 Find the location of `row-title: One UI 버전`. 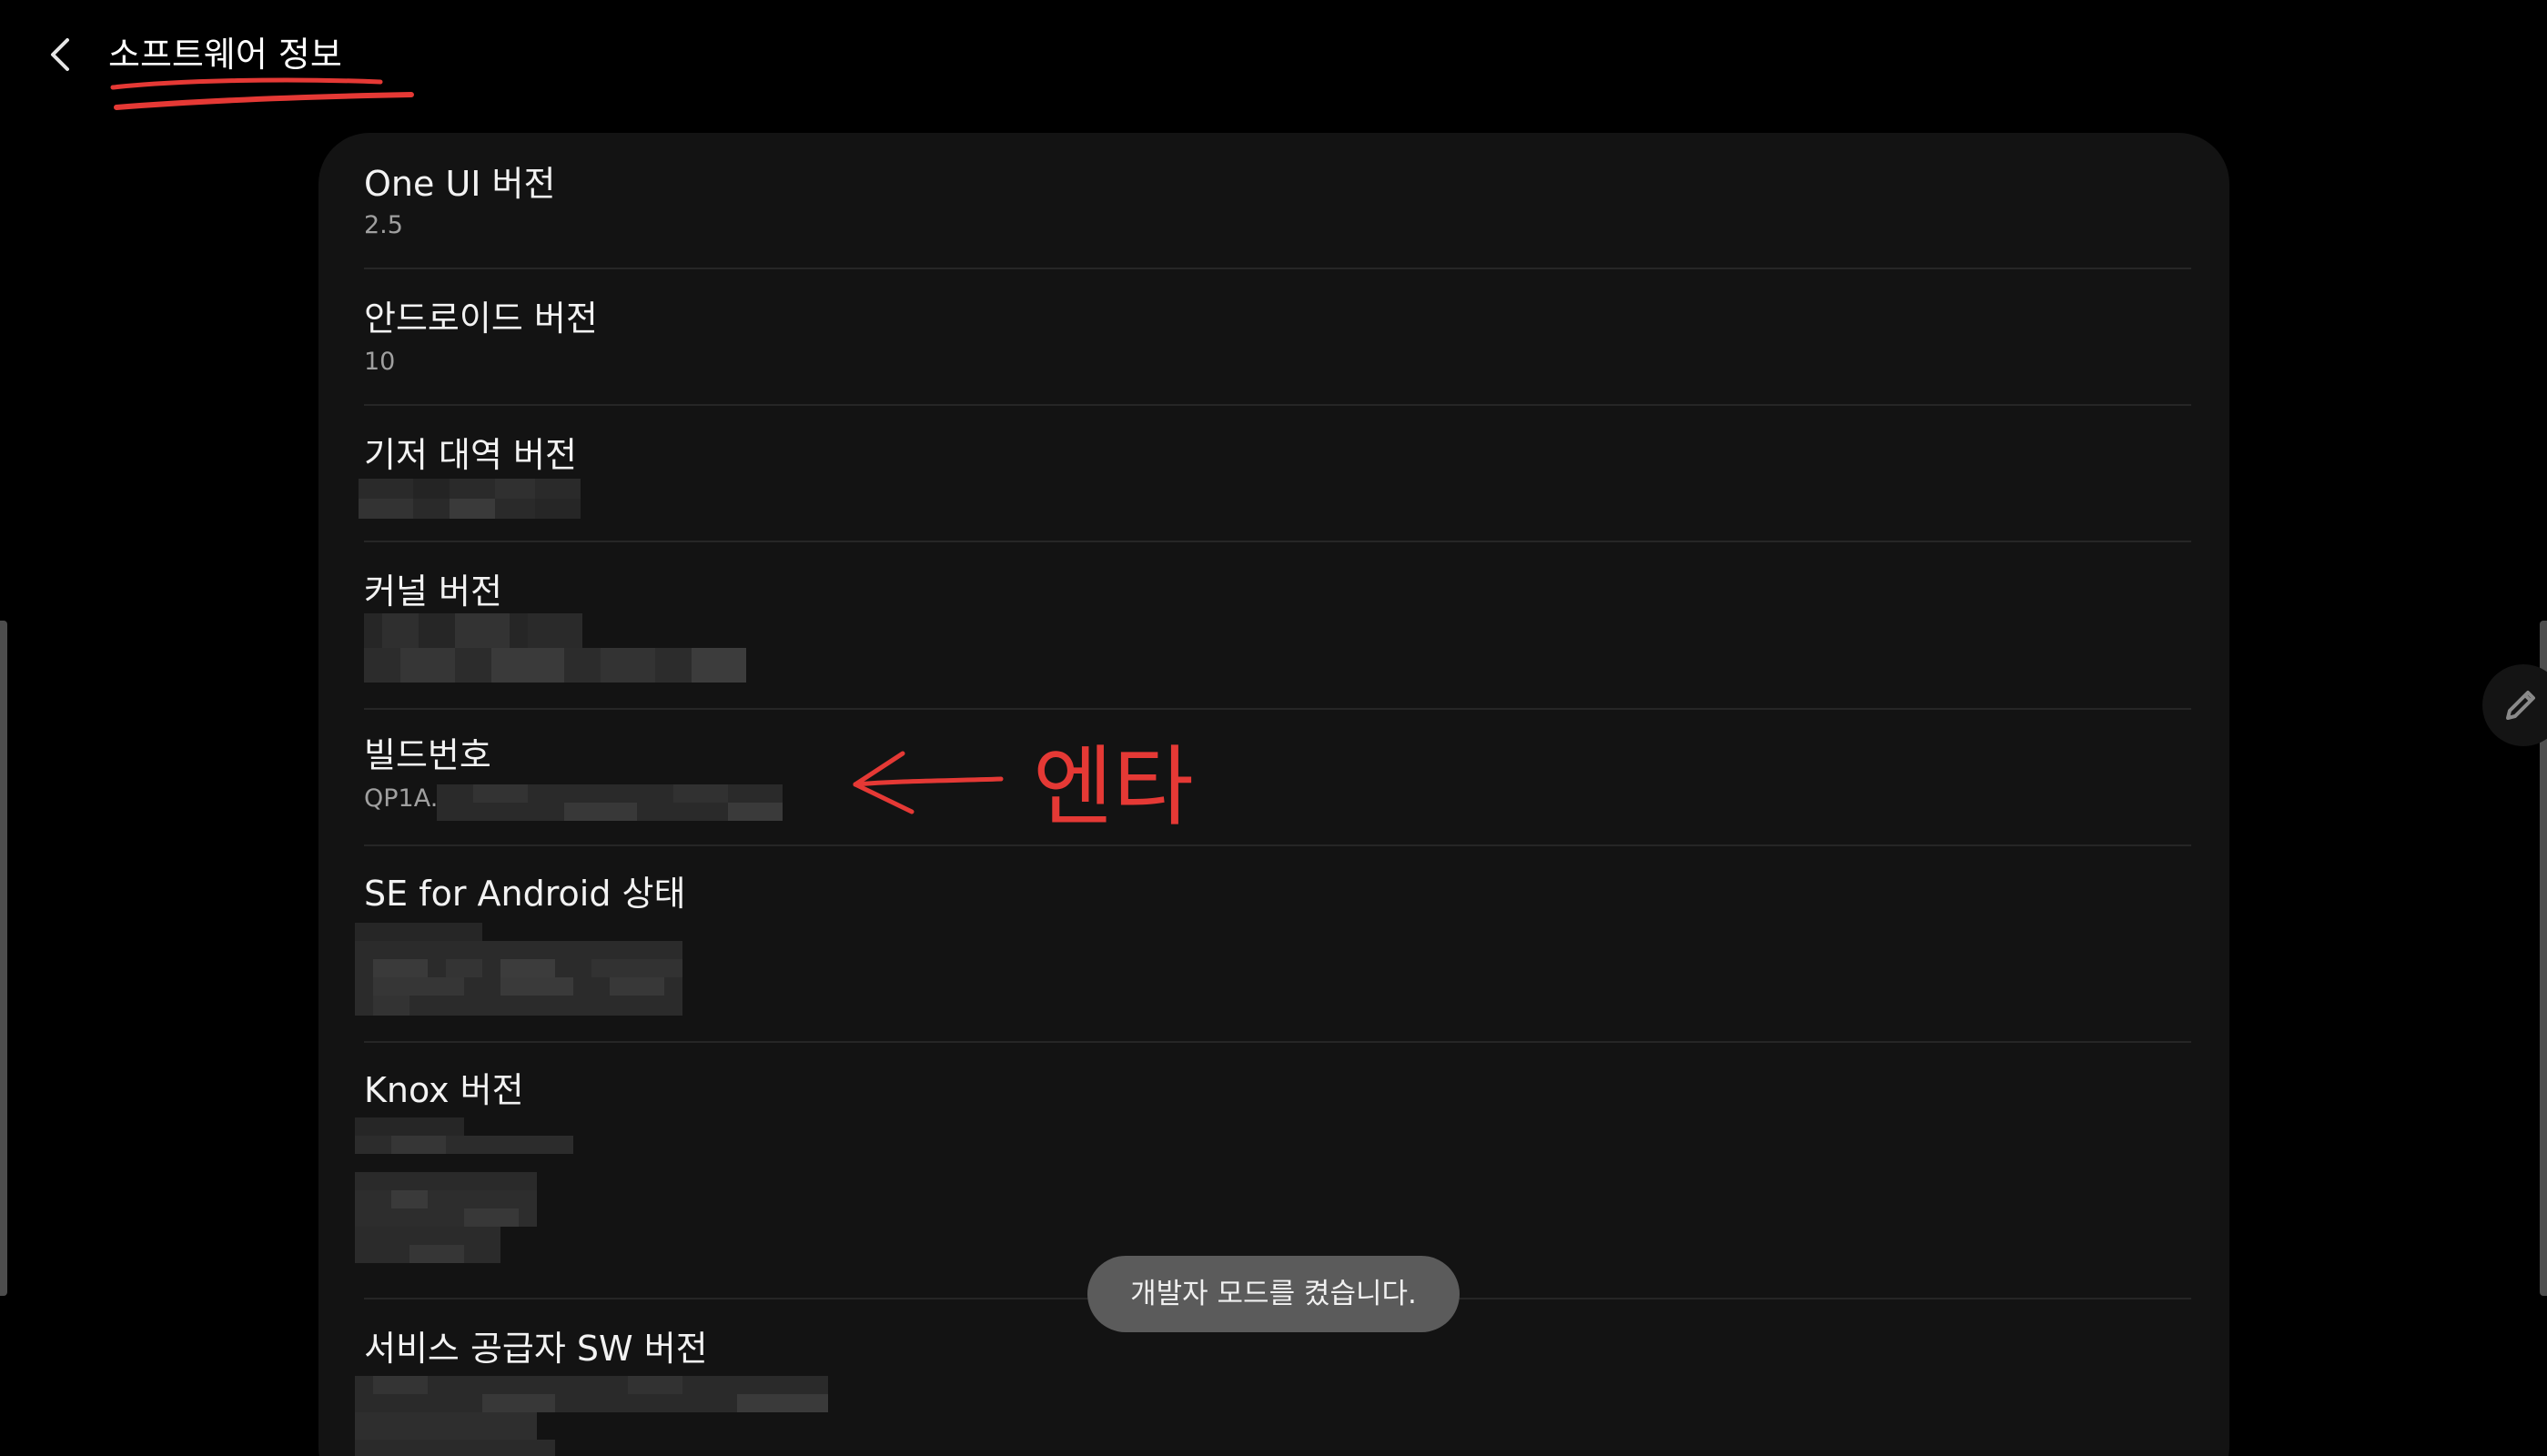

row-title: One UI 버전 is located at coordinates (460, 184).